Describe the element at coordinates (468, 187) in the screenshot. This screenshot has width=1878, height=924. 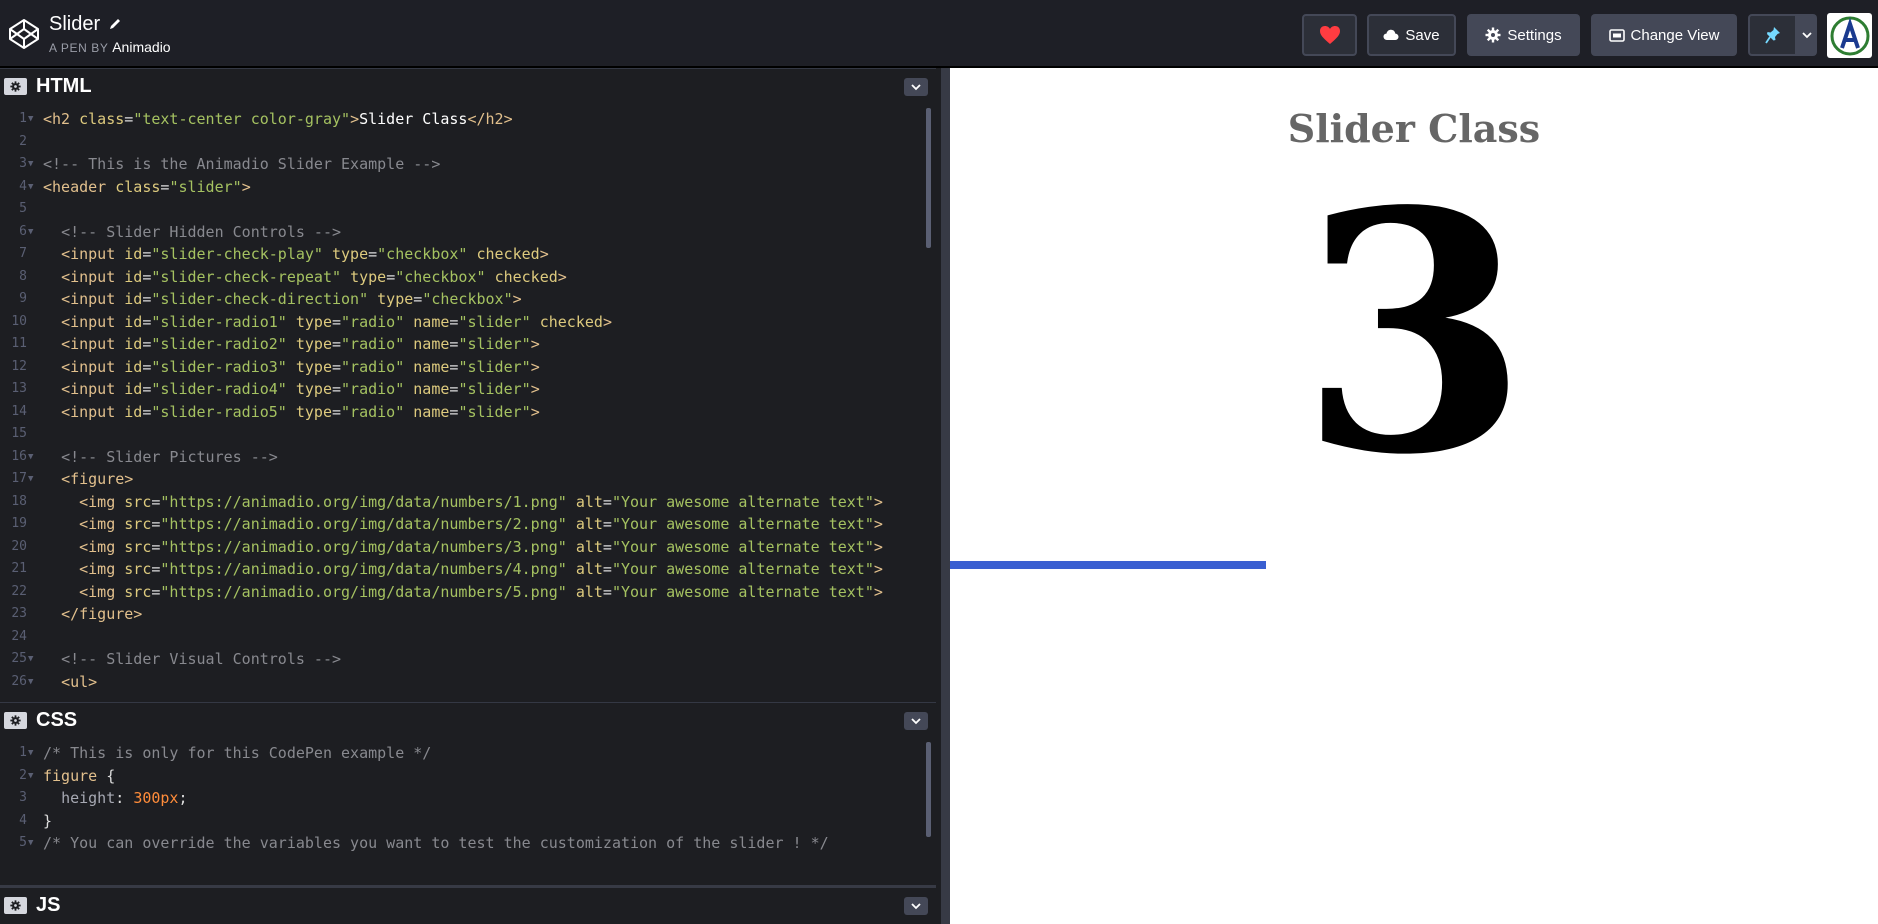
I see `html-code-line: 4 ▼ <header class="slider">` at that location.